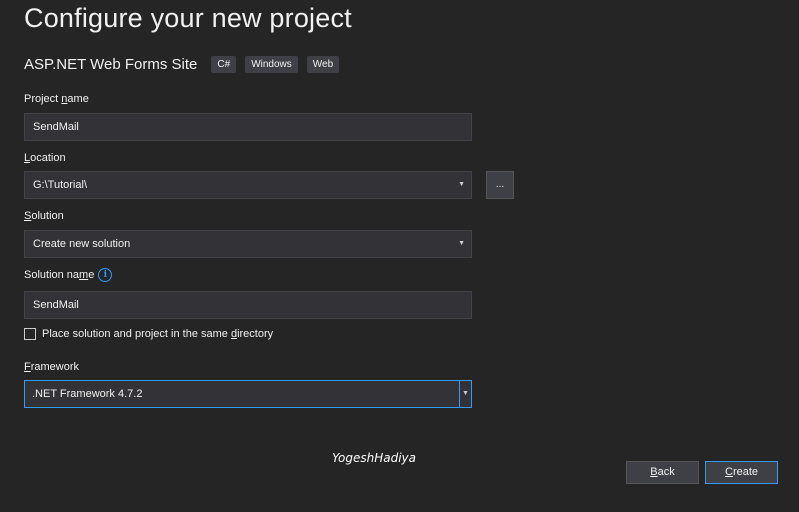 The image size is (799, 512). I want to click on location-label: Location, so click(45, 158).